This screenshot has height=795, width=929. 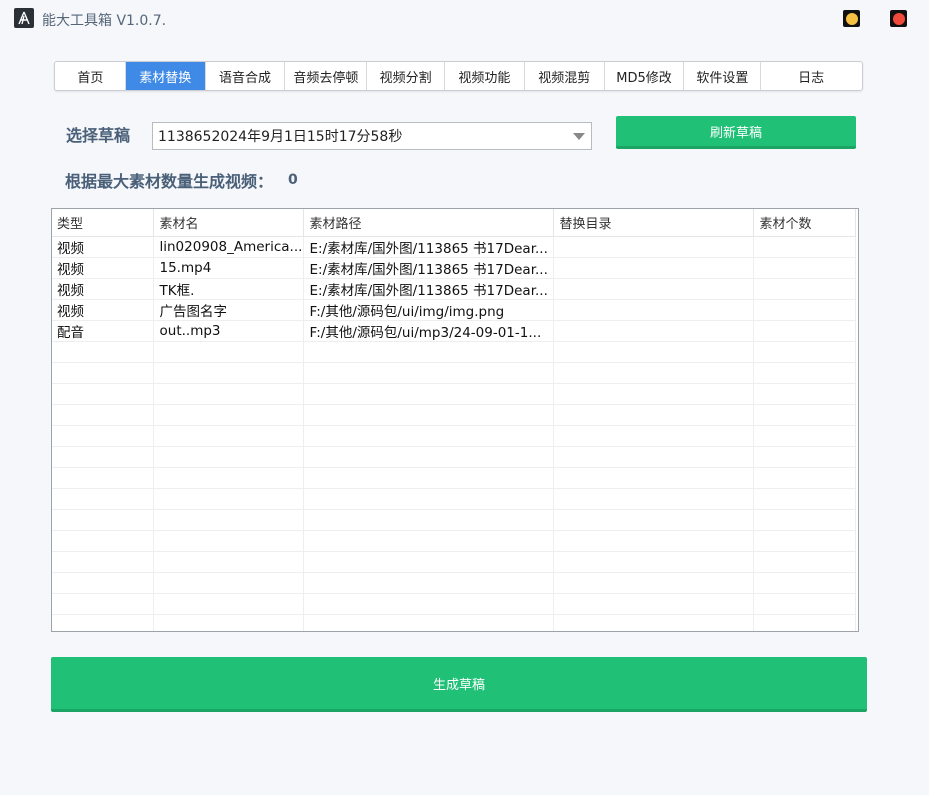 I want to click on column-header: 素材个数, so click(x=804, y=223).